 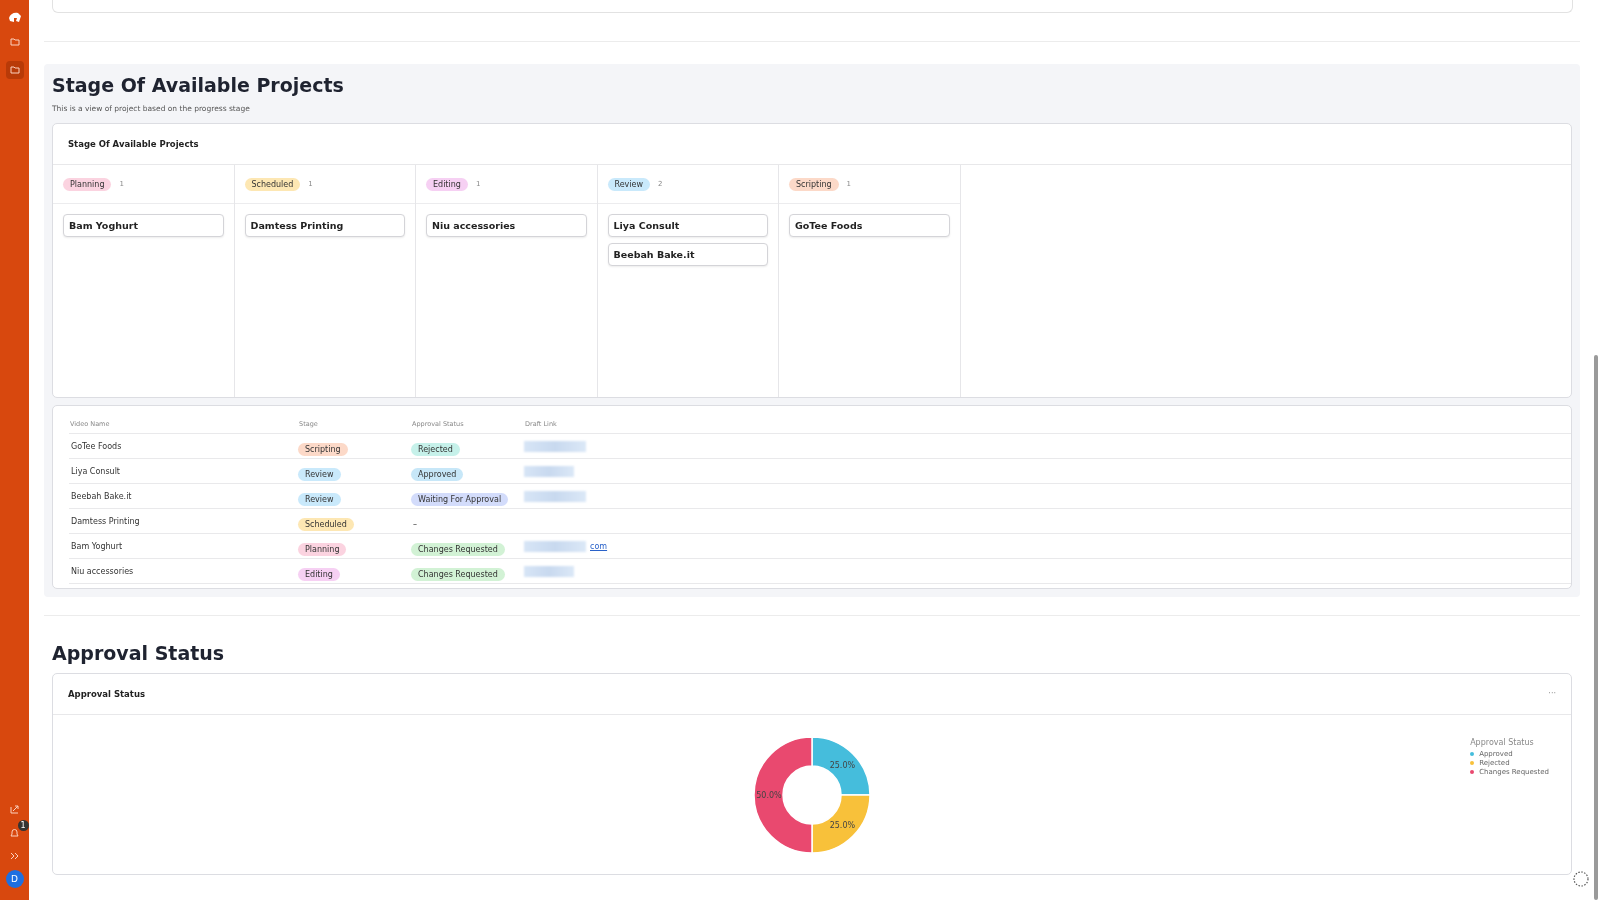 What do you see at coordinates (107, 694) in the screenshot?
I see `chart-title: Approval Status` at bounding box center [107, 694].